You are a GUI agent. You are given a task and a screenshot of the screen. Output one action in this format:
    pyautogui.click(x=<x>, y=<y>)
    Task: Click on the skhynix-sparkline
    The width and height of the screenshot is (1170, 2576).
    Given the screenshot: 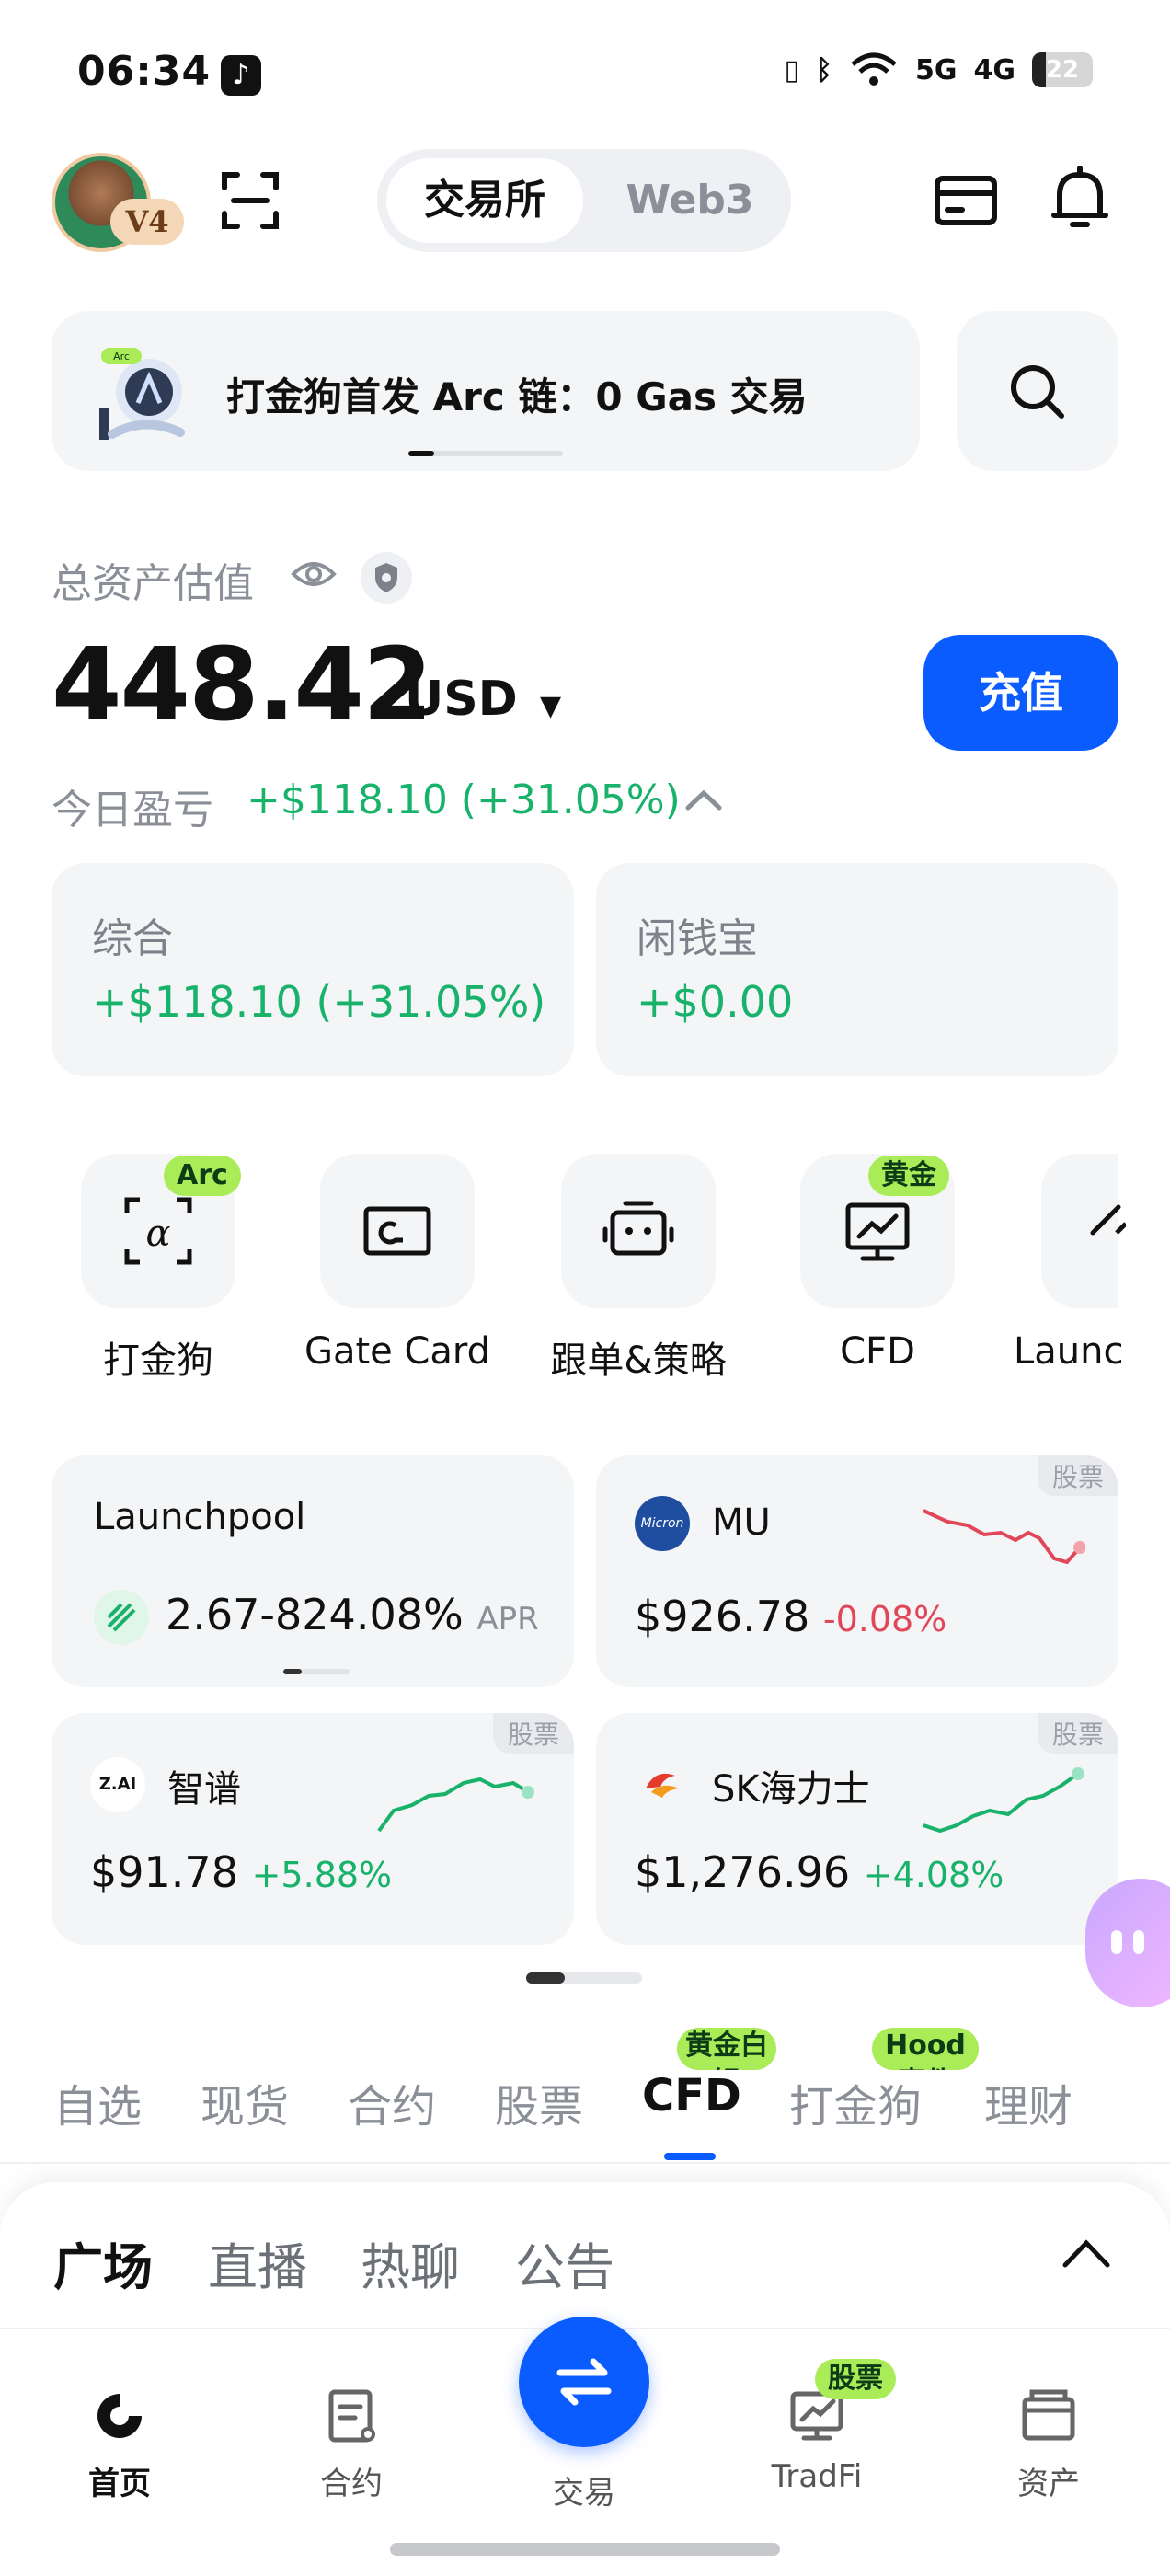 What is the action you would take?
    pyautogui.click(x=1003, y=1800)
    